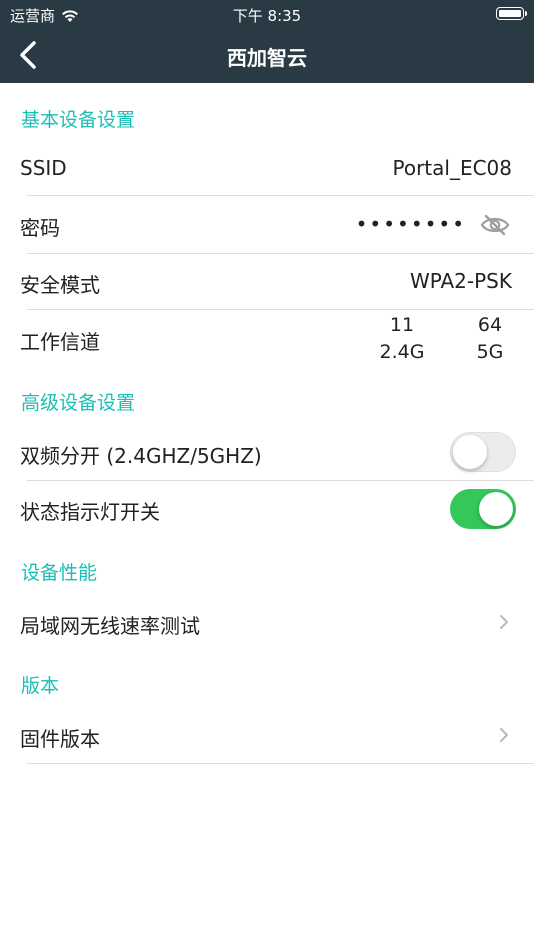  What do you see at coordinates (60, 739) in the screenshot?
I see `firmware-version-label: 固件版本` at bounding box center [60, 739].